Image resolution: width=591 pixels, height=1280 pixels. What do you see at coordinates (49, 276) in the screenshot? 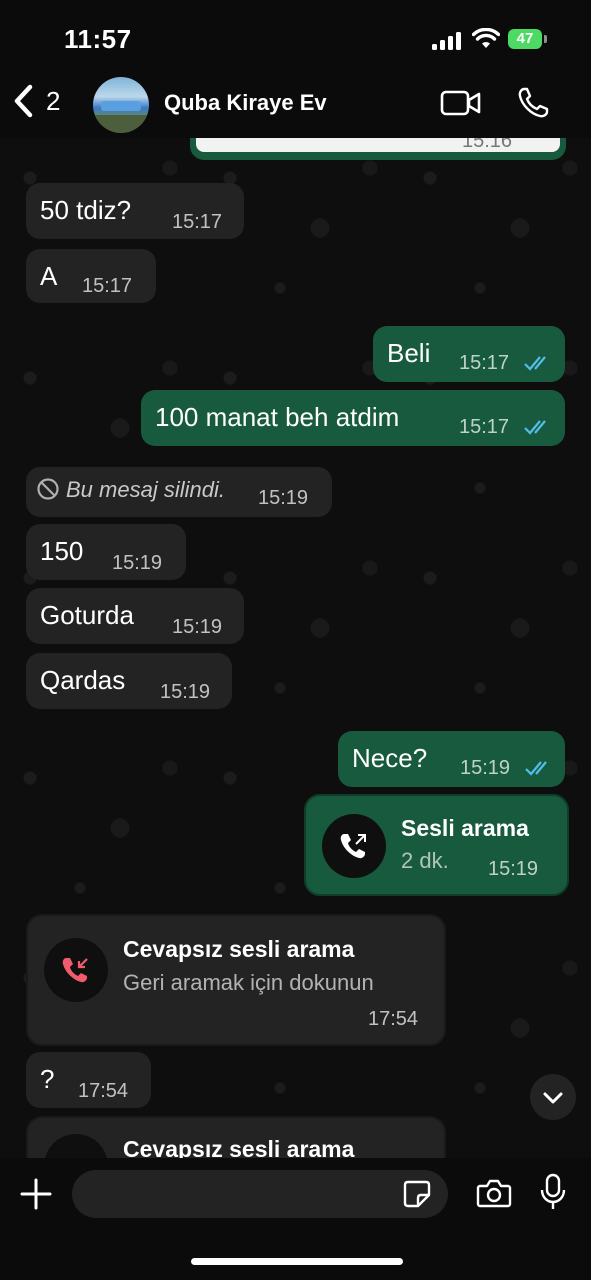
I see `message-text: A` at bounding box center [49, 276].